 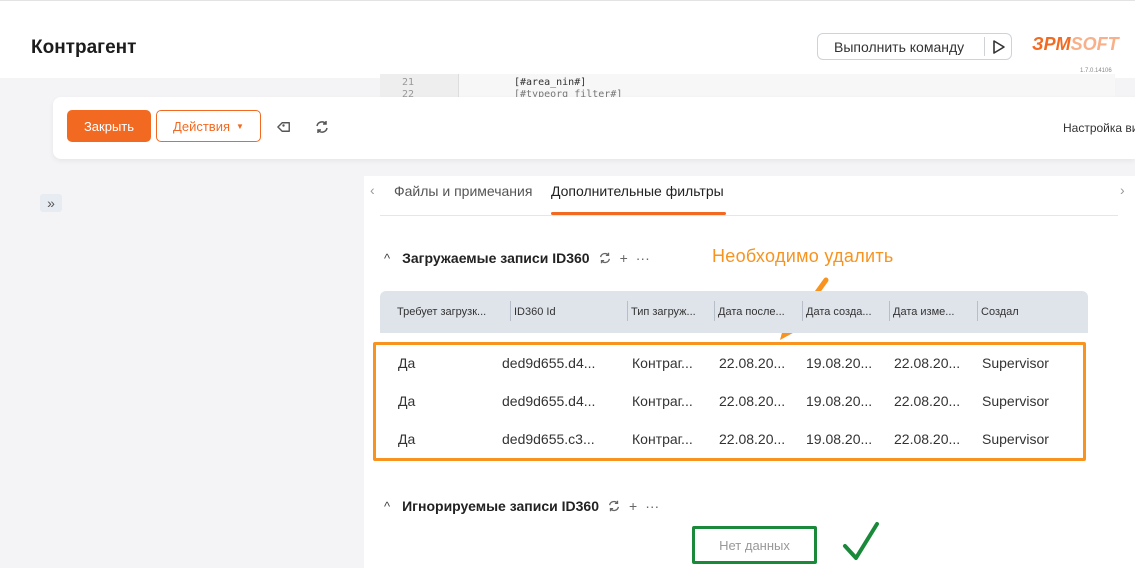 I want to click on annotation-label: Необходимо удалить, so click(x=803, y=256).